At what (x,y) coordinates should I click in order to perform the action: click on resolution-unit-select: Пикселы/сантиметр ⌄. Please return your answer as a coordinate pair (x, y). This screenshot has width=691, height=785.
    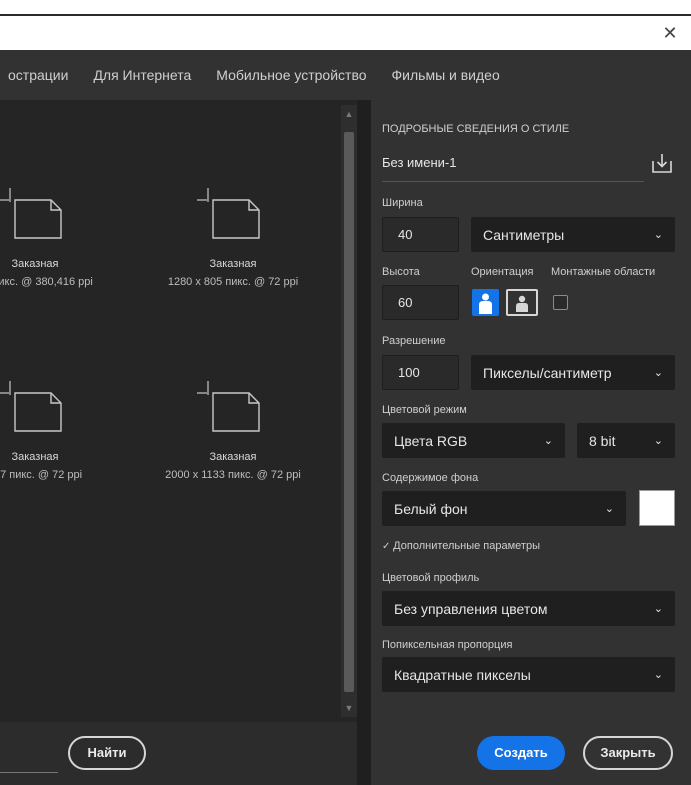
    Looking at the image, I should click on (573, 372).